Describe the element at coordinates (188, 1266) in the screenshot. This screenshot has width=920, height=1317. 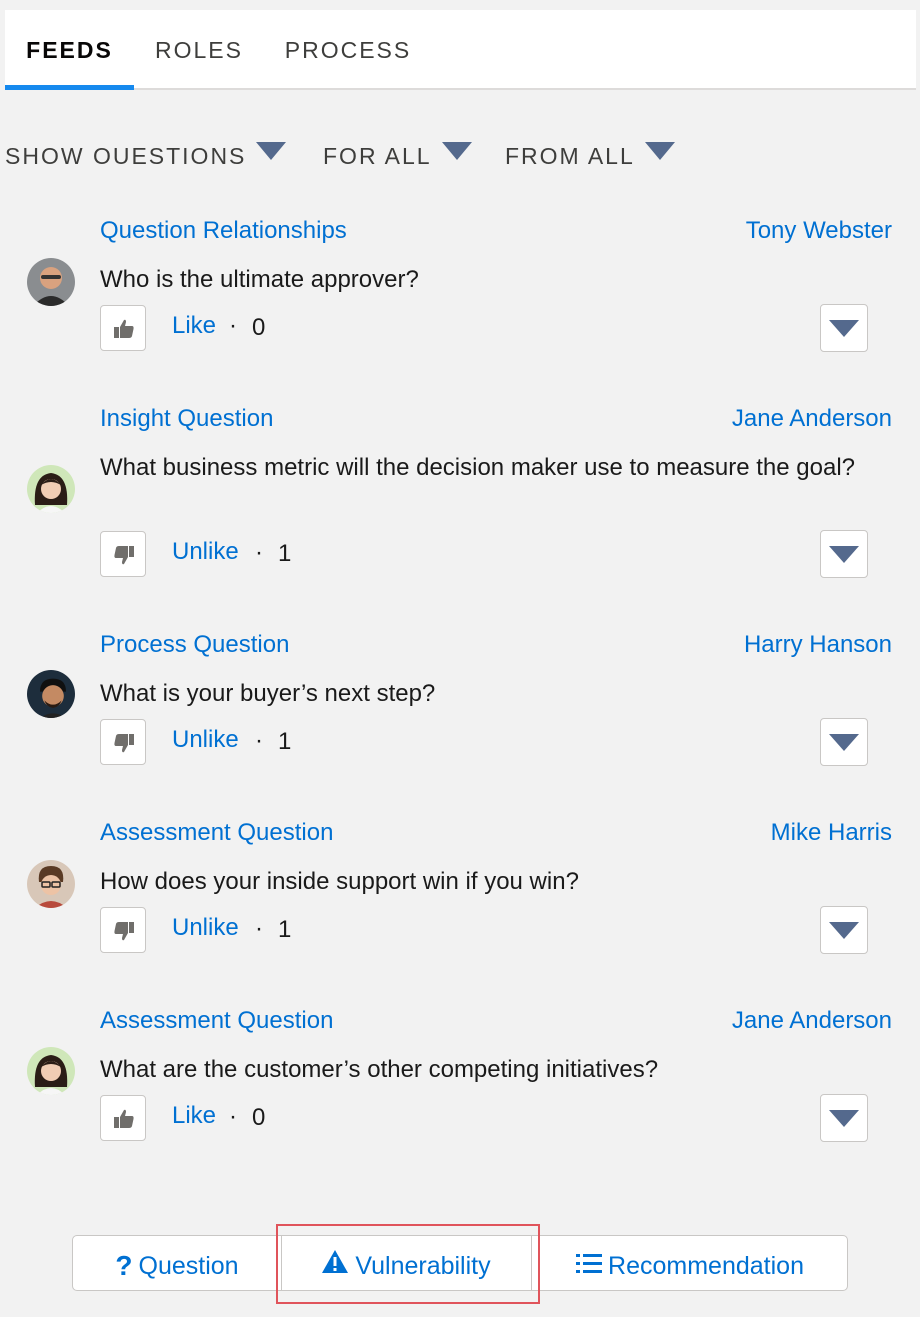
I see `question-button-label: Question` at that location.